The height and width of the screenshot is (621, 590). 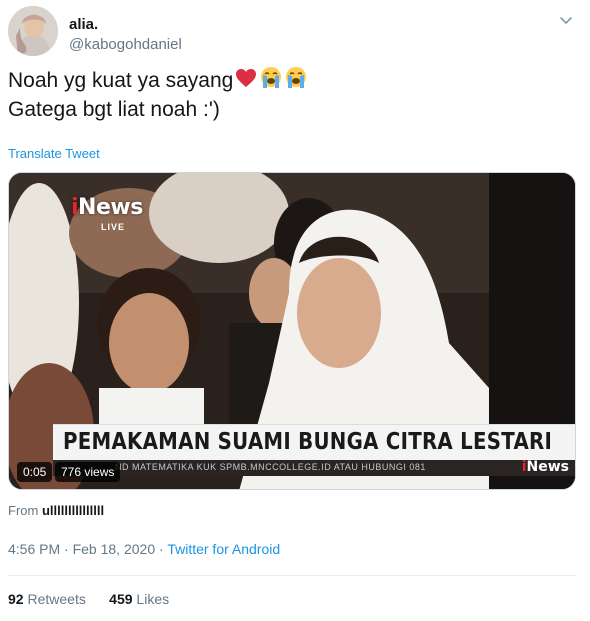 I want to click on tweet-stats: 92 Retweets 459 Likes, so click(x=88, y=599).